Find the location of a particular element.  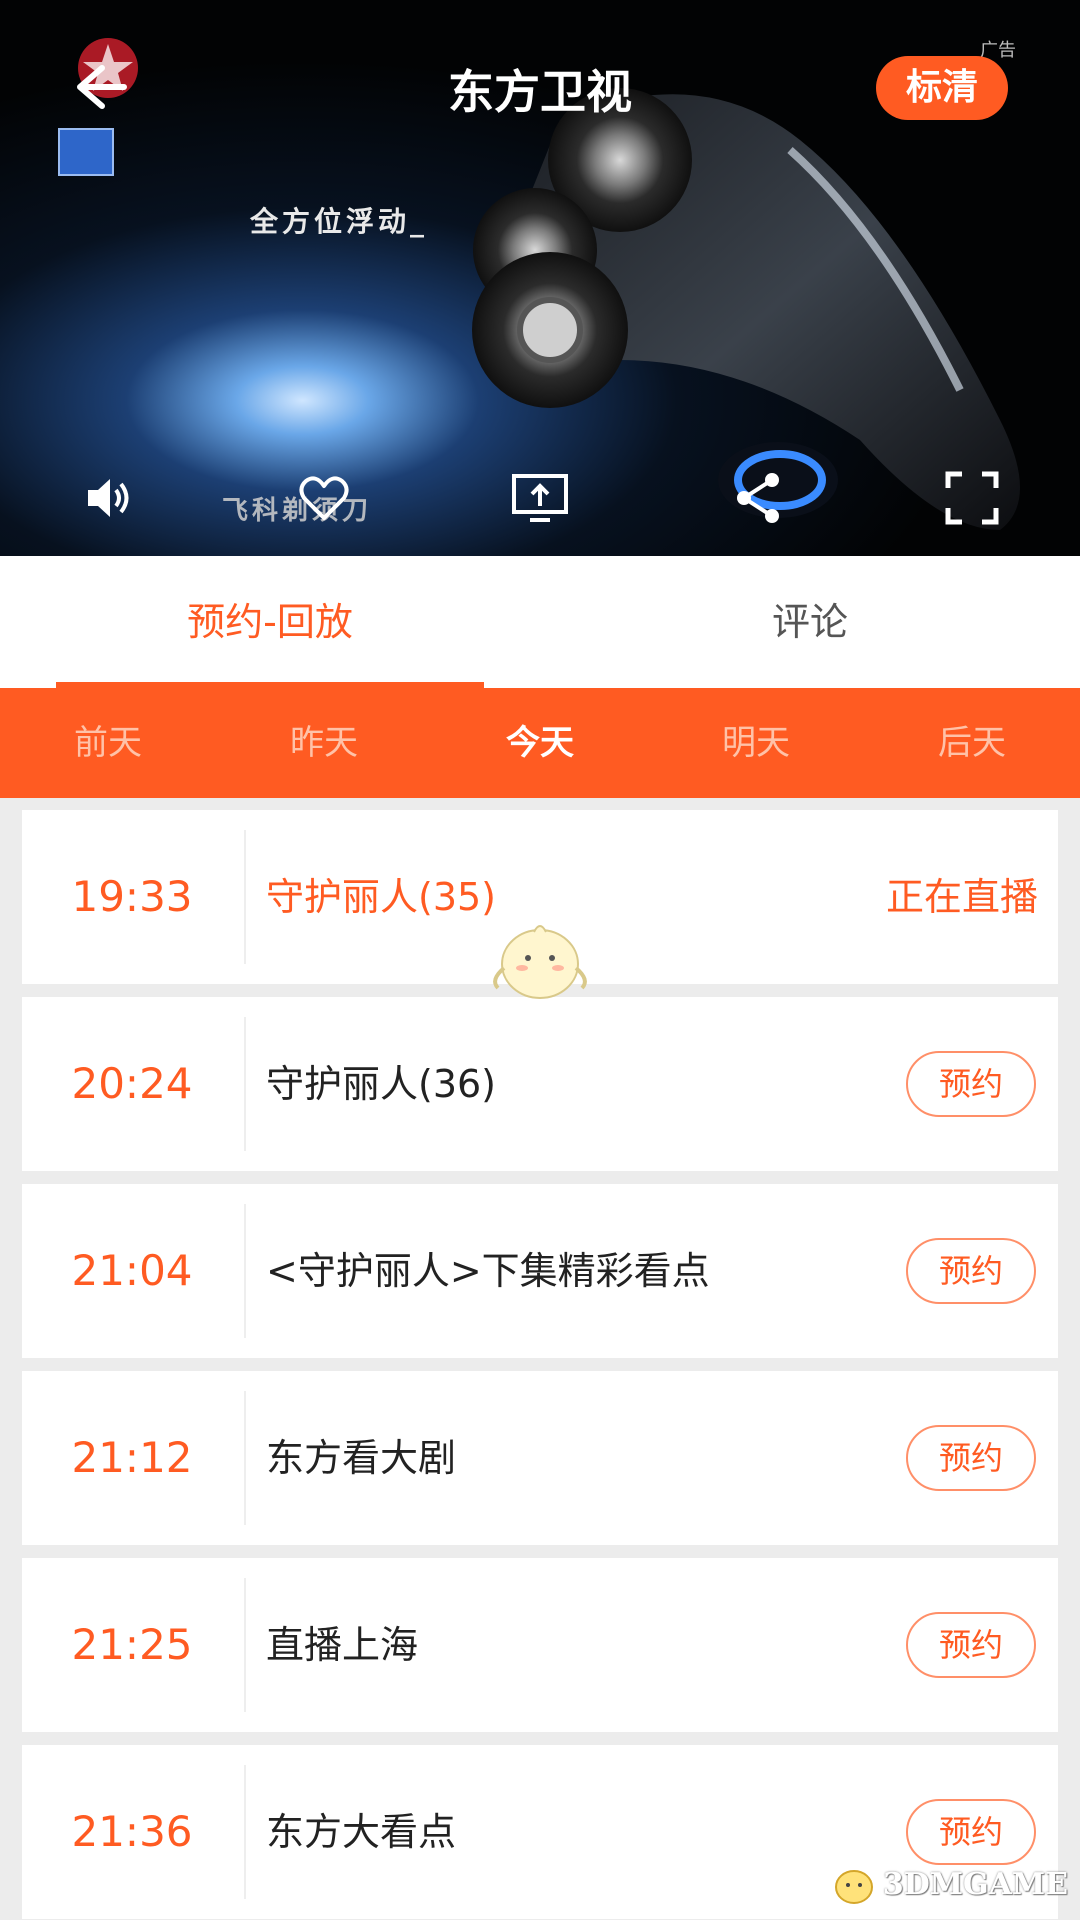

program-time: 21:36 is located at coordinates (132, 1831).